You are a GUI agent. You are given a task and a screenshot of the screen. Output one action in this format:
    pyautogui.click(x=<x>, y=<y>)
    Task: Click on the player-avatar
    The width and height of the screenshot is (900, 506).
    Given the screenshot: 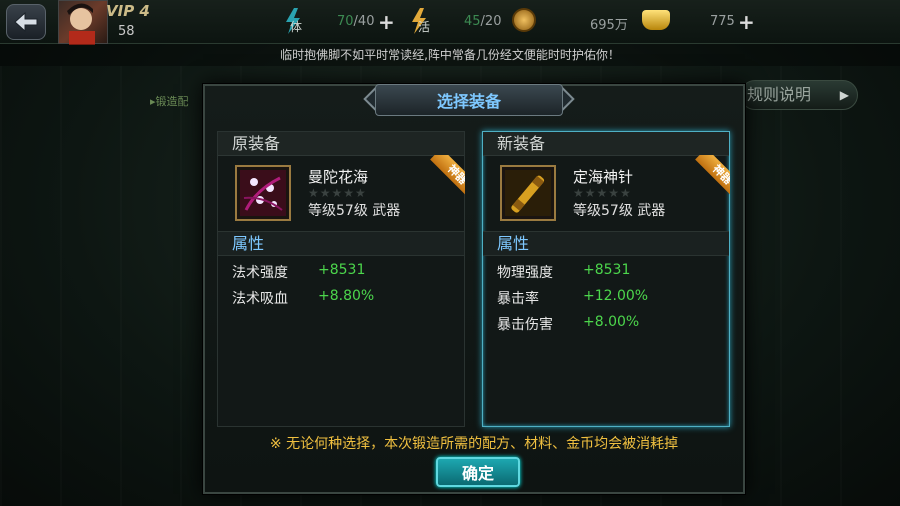 What is the action you would take?
    pyautogui.click(x=83, y=22)
    